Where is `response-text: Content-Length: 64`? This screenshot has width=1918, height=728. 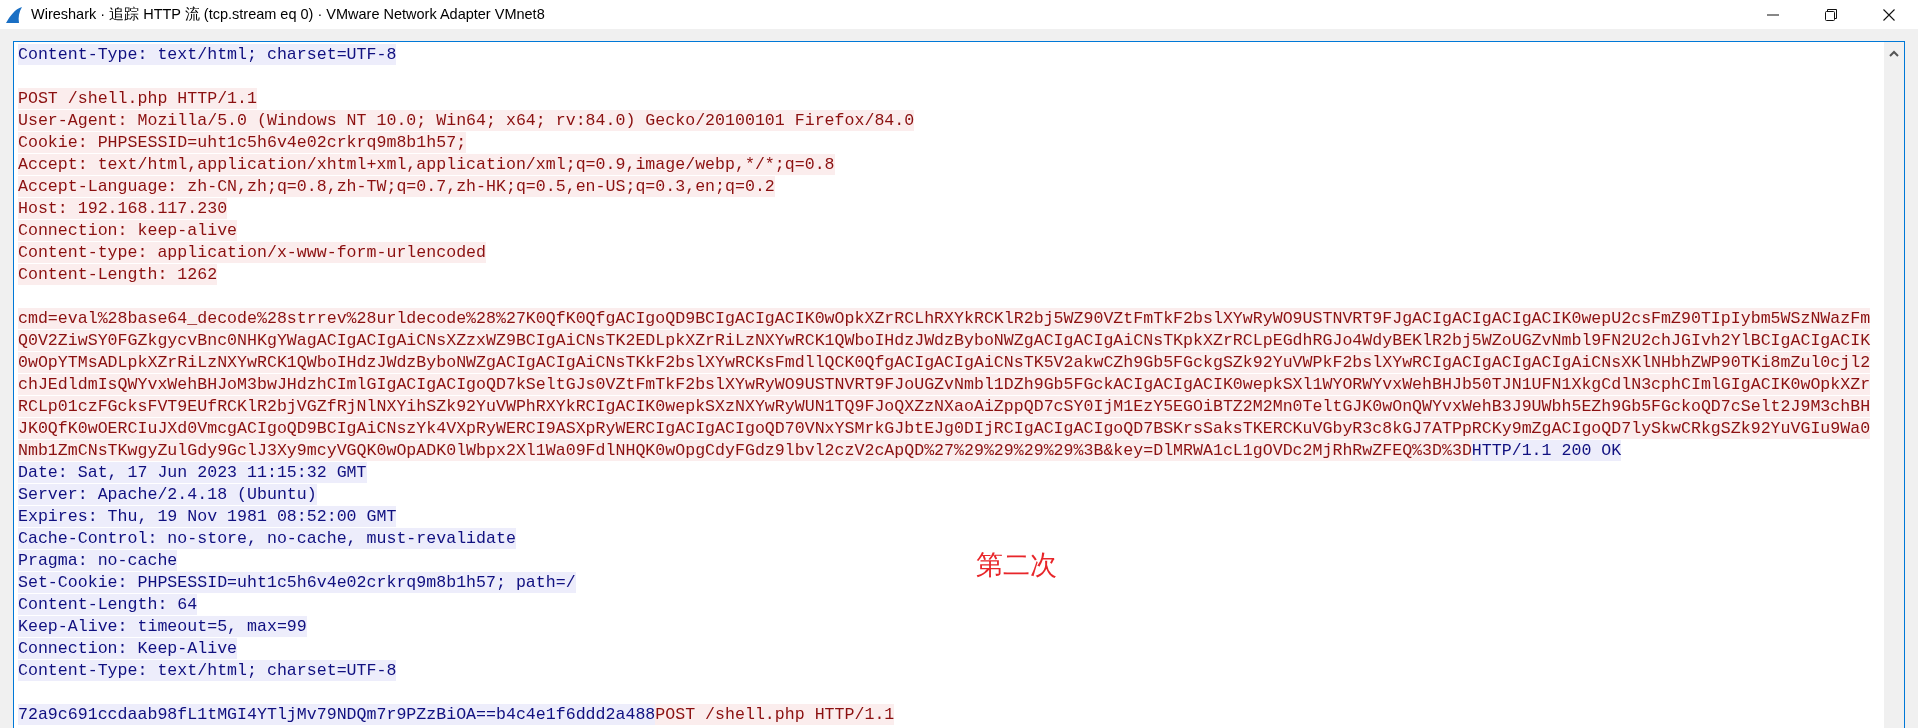 response-text: Content-Length: 64 is located at coordinates (108, 604).